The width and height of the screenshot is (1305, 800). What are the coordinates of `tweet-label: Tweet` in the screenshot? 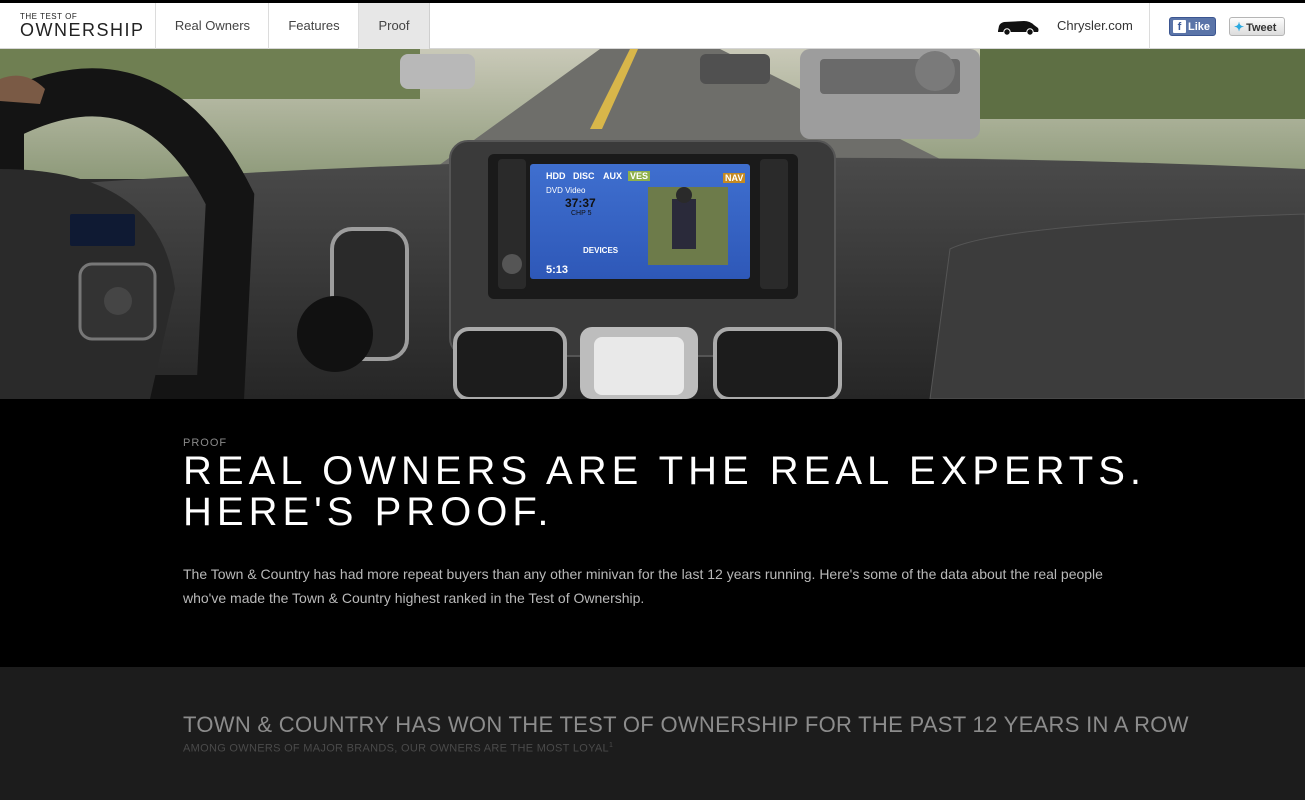 It's located at (1261, 28).